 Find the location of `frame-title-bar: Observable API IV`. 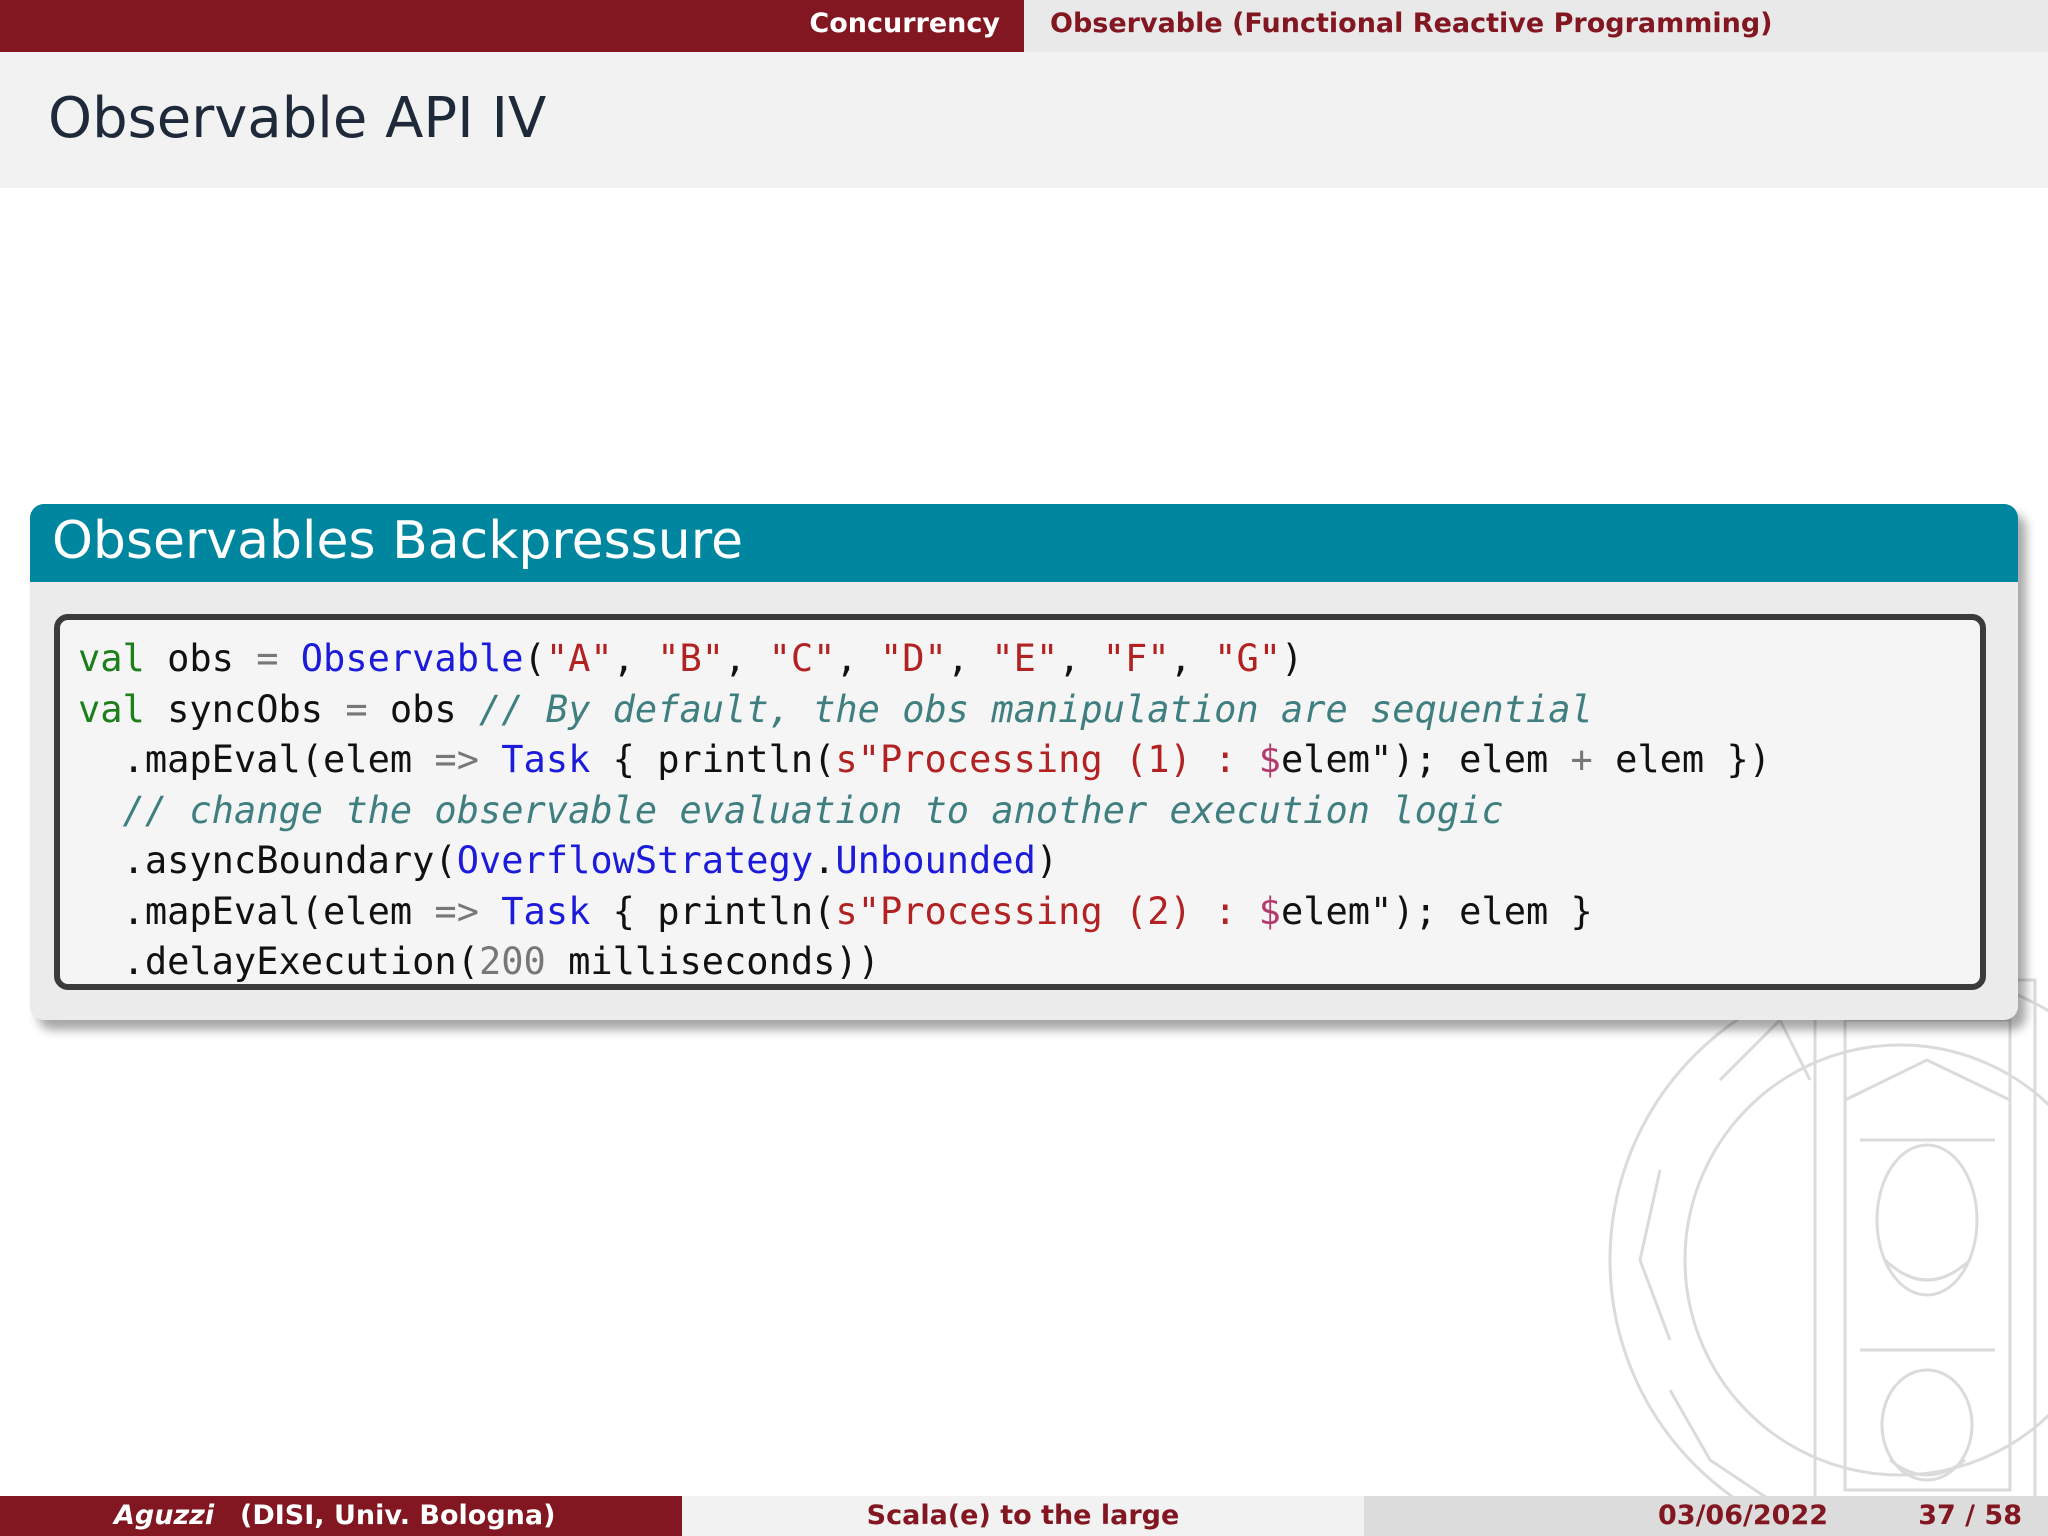

frame-title-bar: Observable API IV is located at coordinates (1024, 120).